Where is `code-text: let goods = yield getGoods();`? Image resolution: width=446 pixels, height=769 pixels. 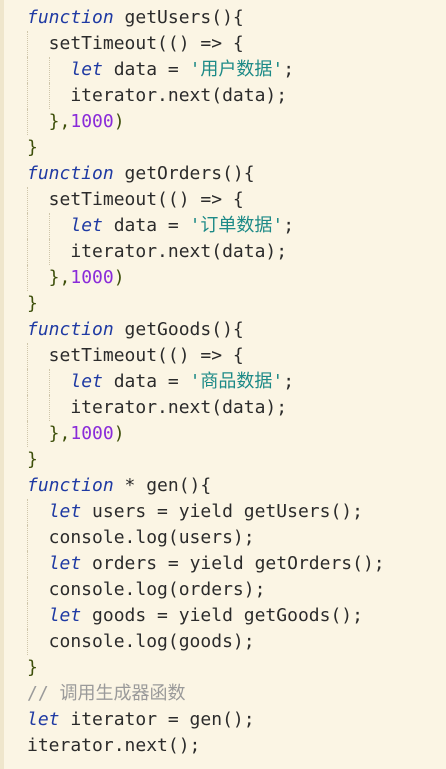 code-text: let goods = yield getGoods(); is located at coordinates (195, 616).